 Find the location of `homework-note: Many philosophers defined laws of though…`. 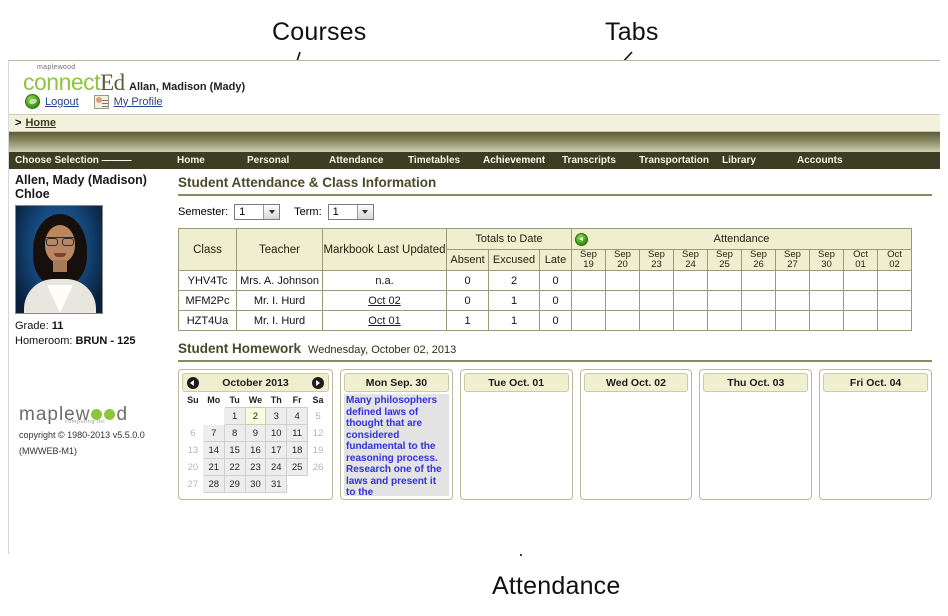

homework-note: Many philosophers defined laws of though… is located at coordinates (396, 445).